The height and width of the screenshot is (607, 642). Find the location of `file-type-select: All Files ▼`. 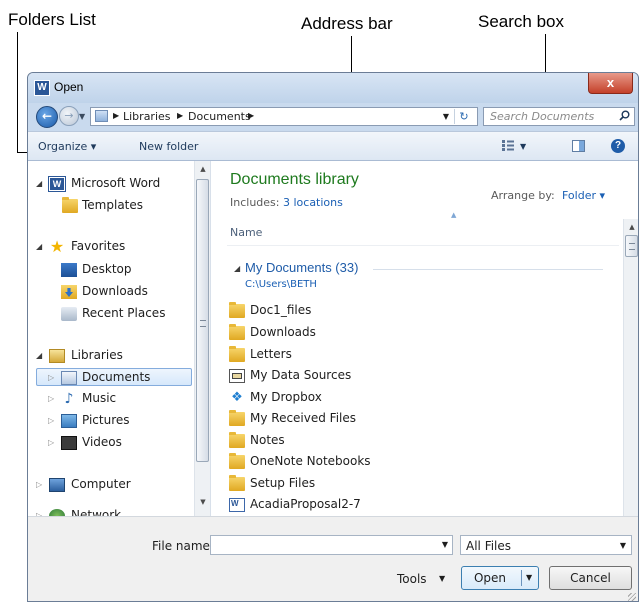

file-type-select: All Files ▼ is located at coordinates (546, 545).